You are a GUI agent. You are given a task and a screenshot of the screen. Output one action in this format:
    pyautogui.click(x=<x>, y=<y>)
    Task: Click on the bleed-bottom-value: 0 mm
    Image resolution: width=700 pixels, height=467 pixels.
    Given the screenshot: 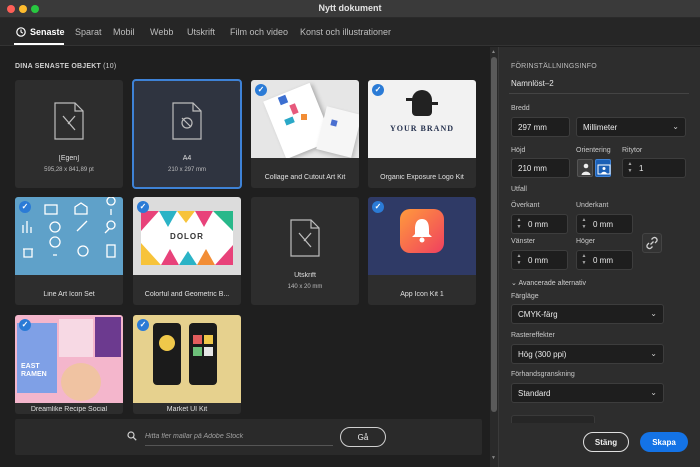 What is the action you would take?
    pyautogui.click(x=603, y=224)
    